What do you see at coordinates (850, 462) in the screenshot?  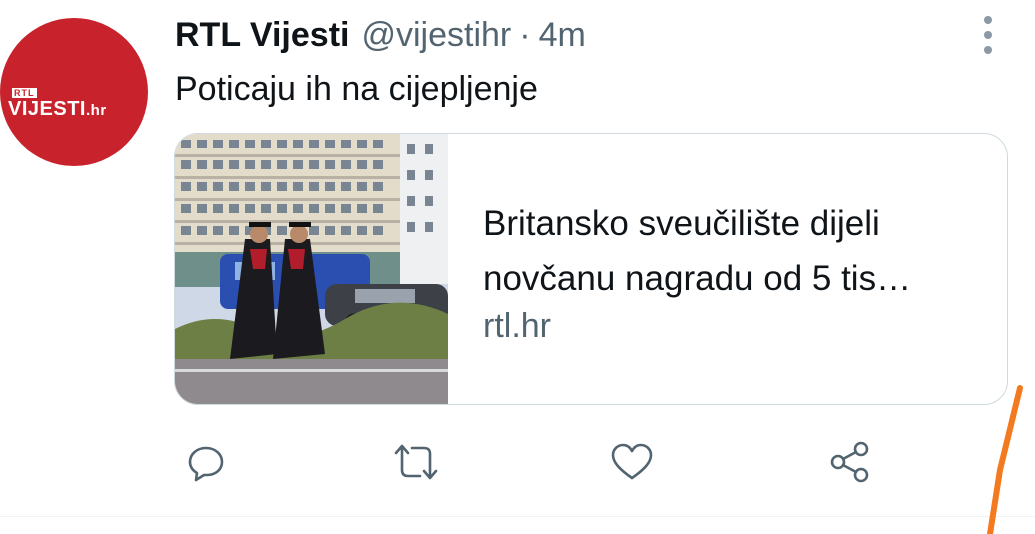 I see `share-icon` at bounding box center [850, 462].